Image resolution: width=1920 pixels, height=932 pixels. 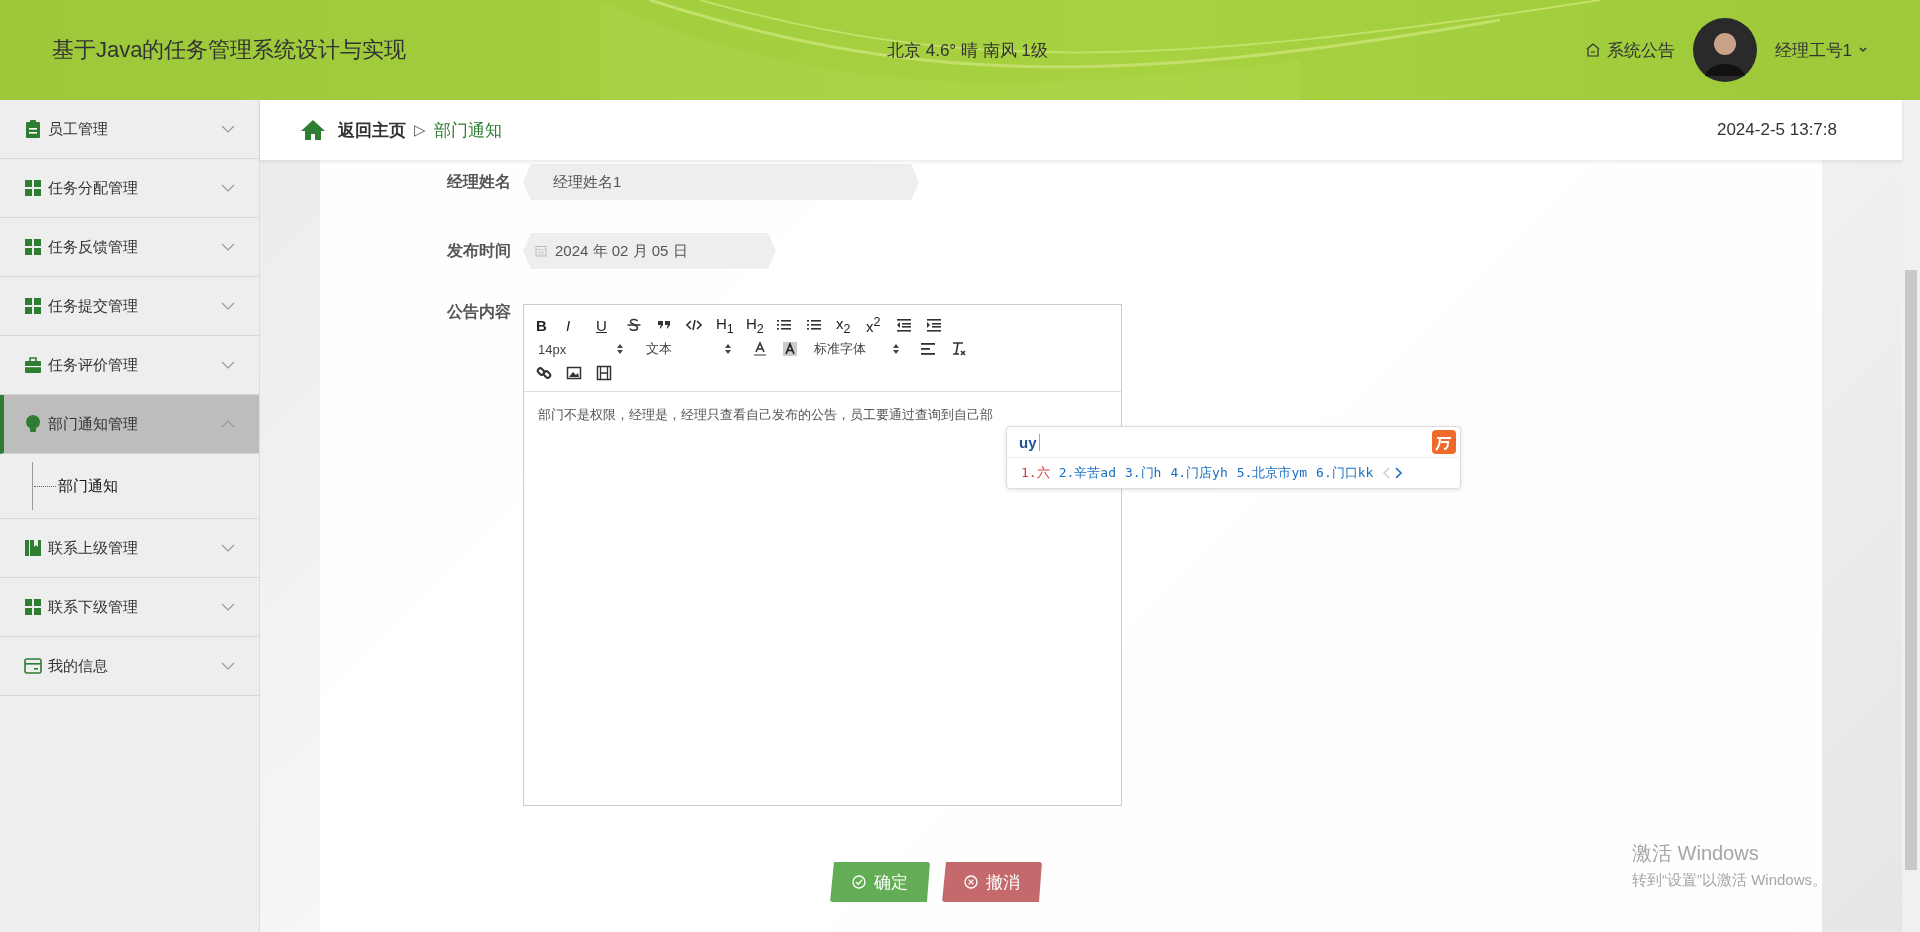 I want to click on sidebar-item: 任务反馈管理, so click(x=129, y=247).